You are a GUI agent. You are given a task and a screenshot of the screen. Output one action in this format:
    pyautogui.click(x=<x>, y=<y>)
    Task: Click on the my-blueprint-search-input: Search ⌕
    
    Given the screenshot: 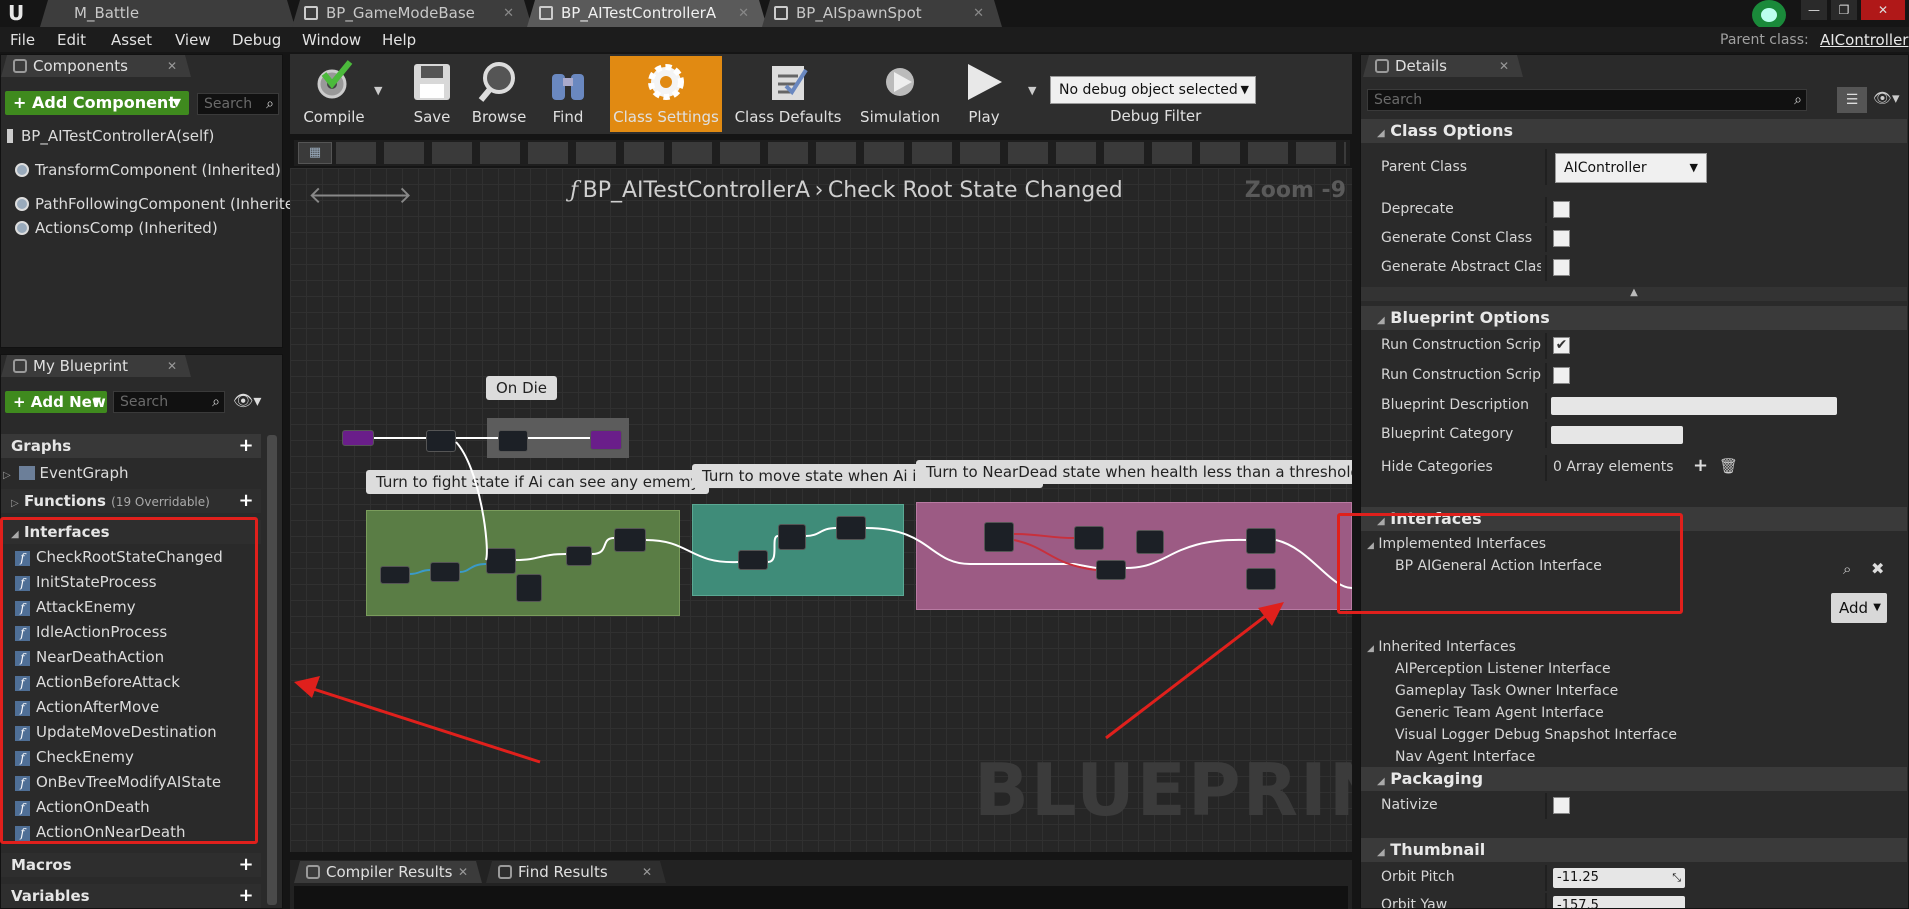 What is the action you would take?
    pyautogui.click(x=169, y=402)
    